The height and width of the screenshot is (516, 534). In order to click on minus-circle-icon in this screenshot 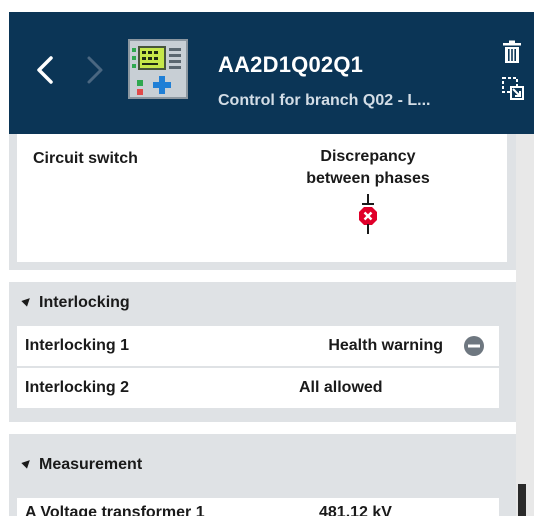, I will do `click(474, 346)`.